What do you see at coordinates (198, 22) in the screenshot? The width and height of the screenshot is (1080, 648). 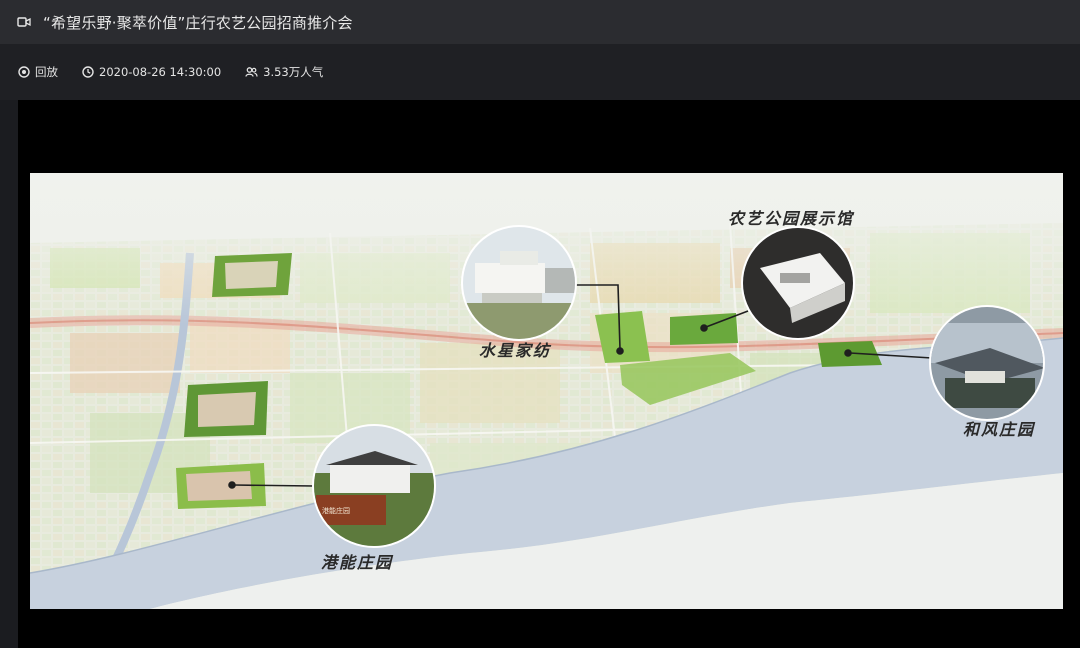 I see `page-title: “希望乐野·聚萃价值”庄行农艺公园招商推介会` at bounding box center [198, 22].